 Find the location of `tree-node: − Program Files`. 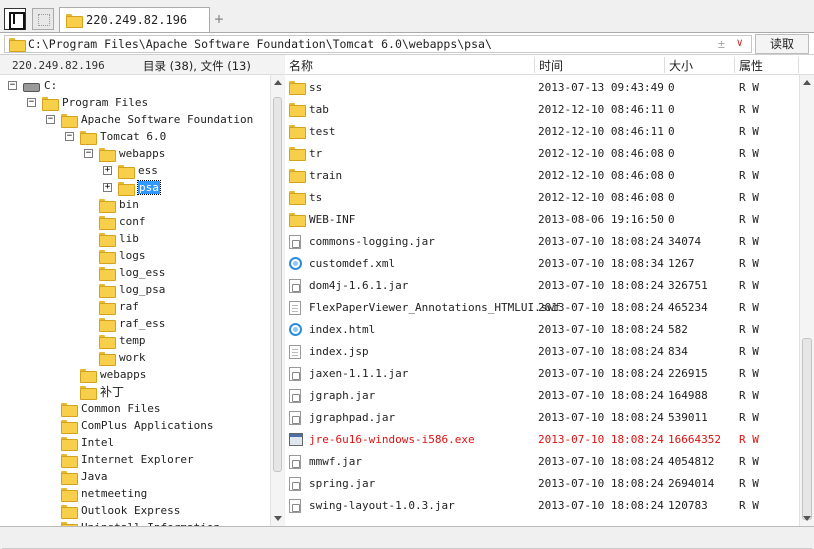

tree-node: − Program Files is located at coordinates (87, 102).